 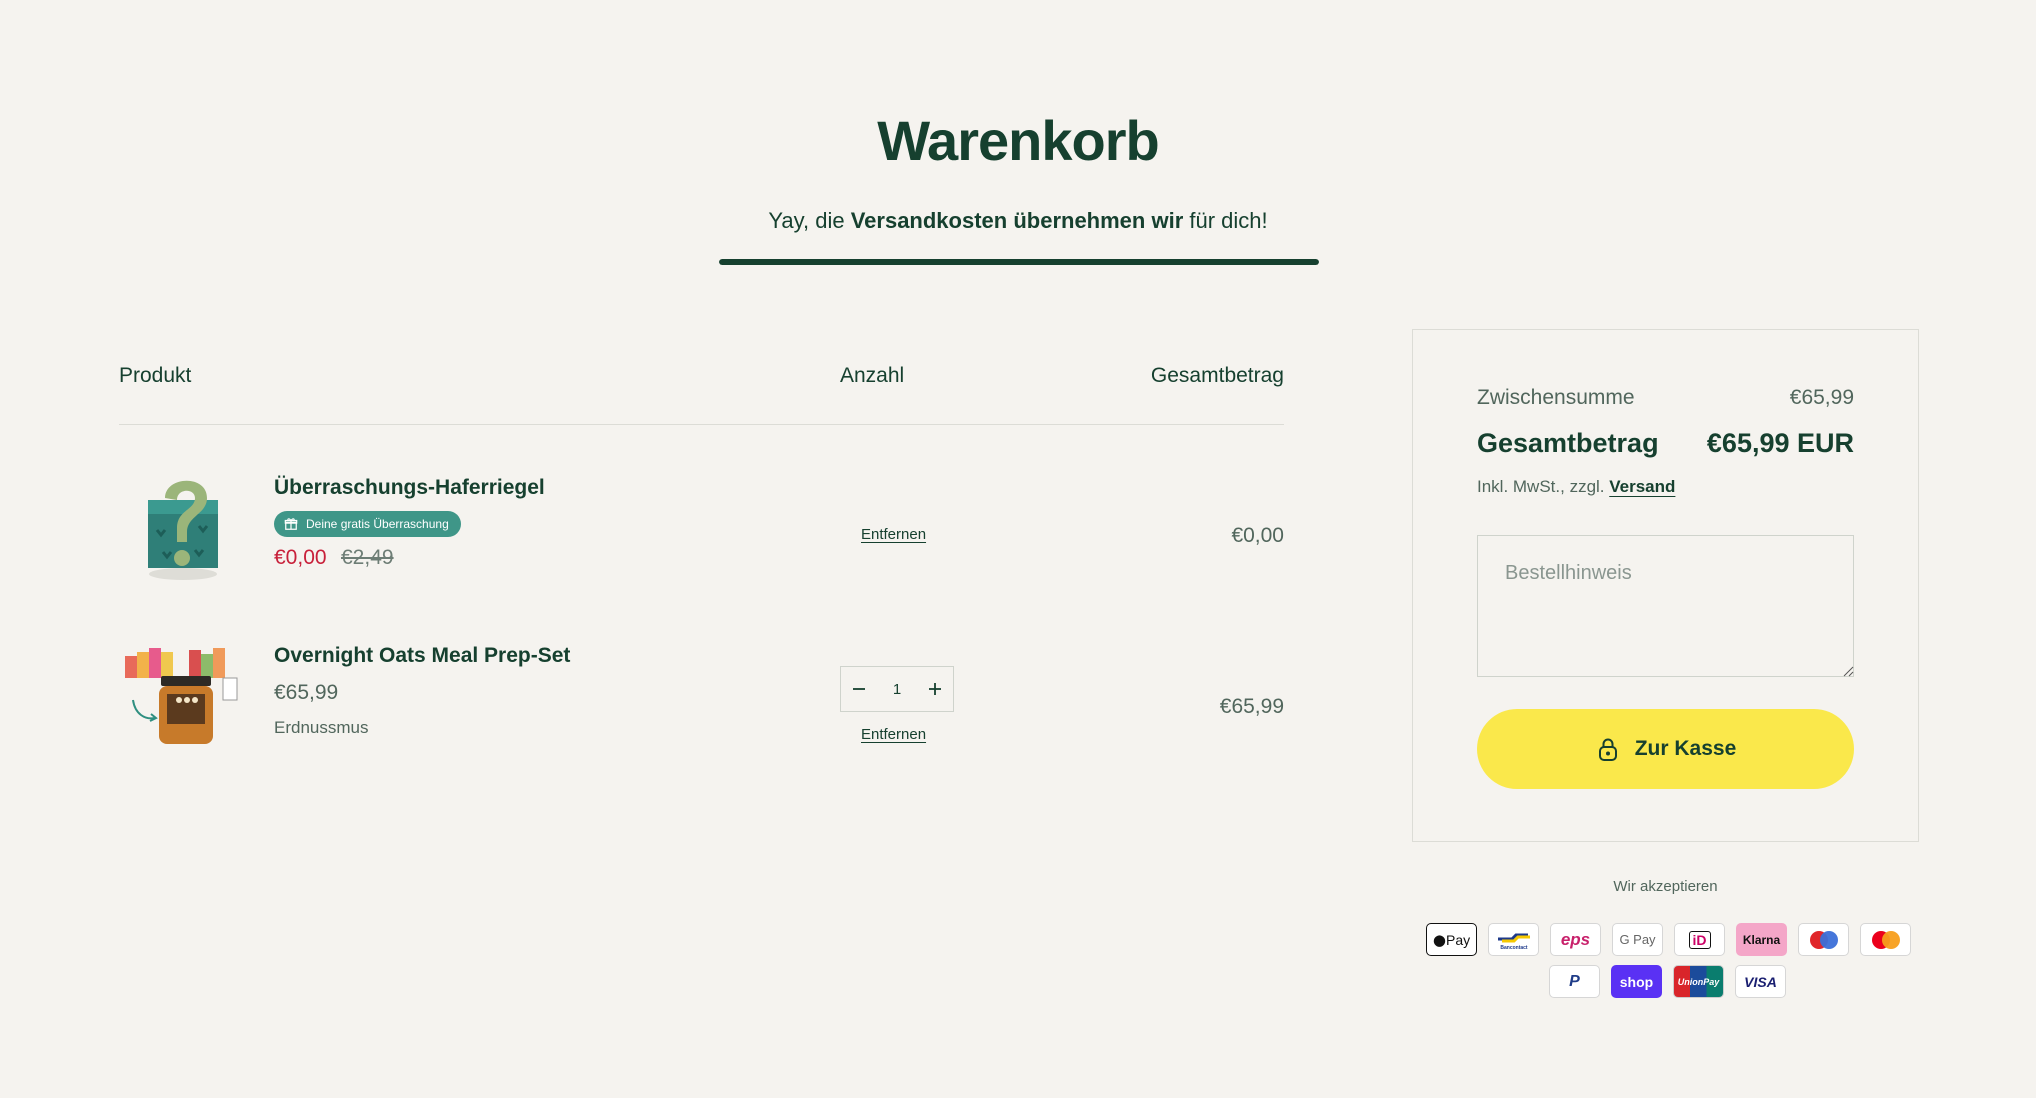 I want to click on total-value: €65,99 EUR, so click(x=1780, y=443).